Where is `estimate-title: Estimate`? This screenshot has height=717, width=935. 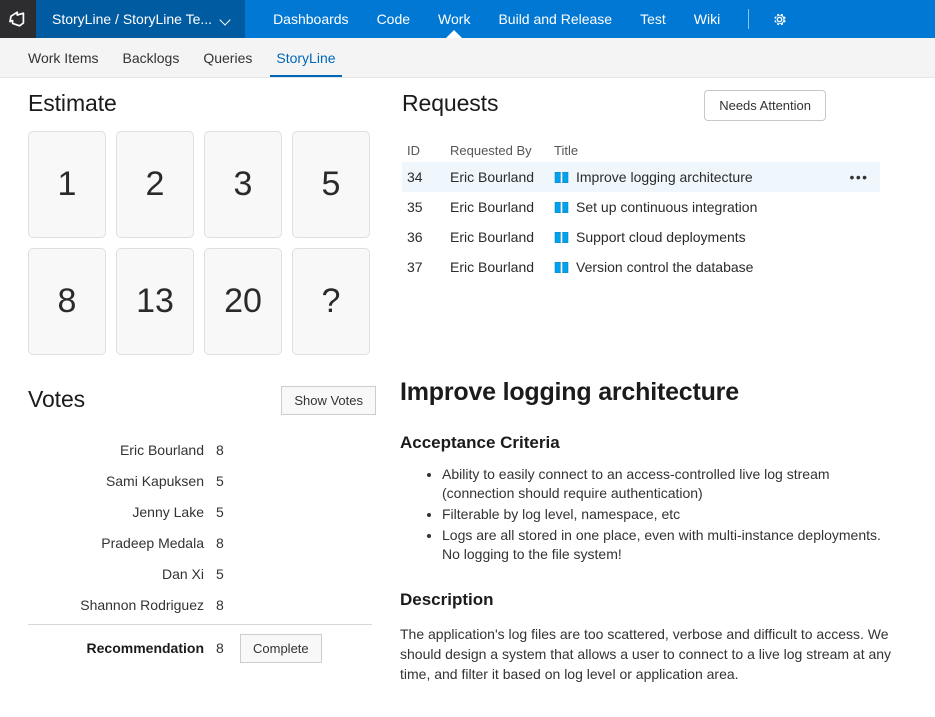 estimate-title: Estimate is located at coordinates (72, 103).